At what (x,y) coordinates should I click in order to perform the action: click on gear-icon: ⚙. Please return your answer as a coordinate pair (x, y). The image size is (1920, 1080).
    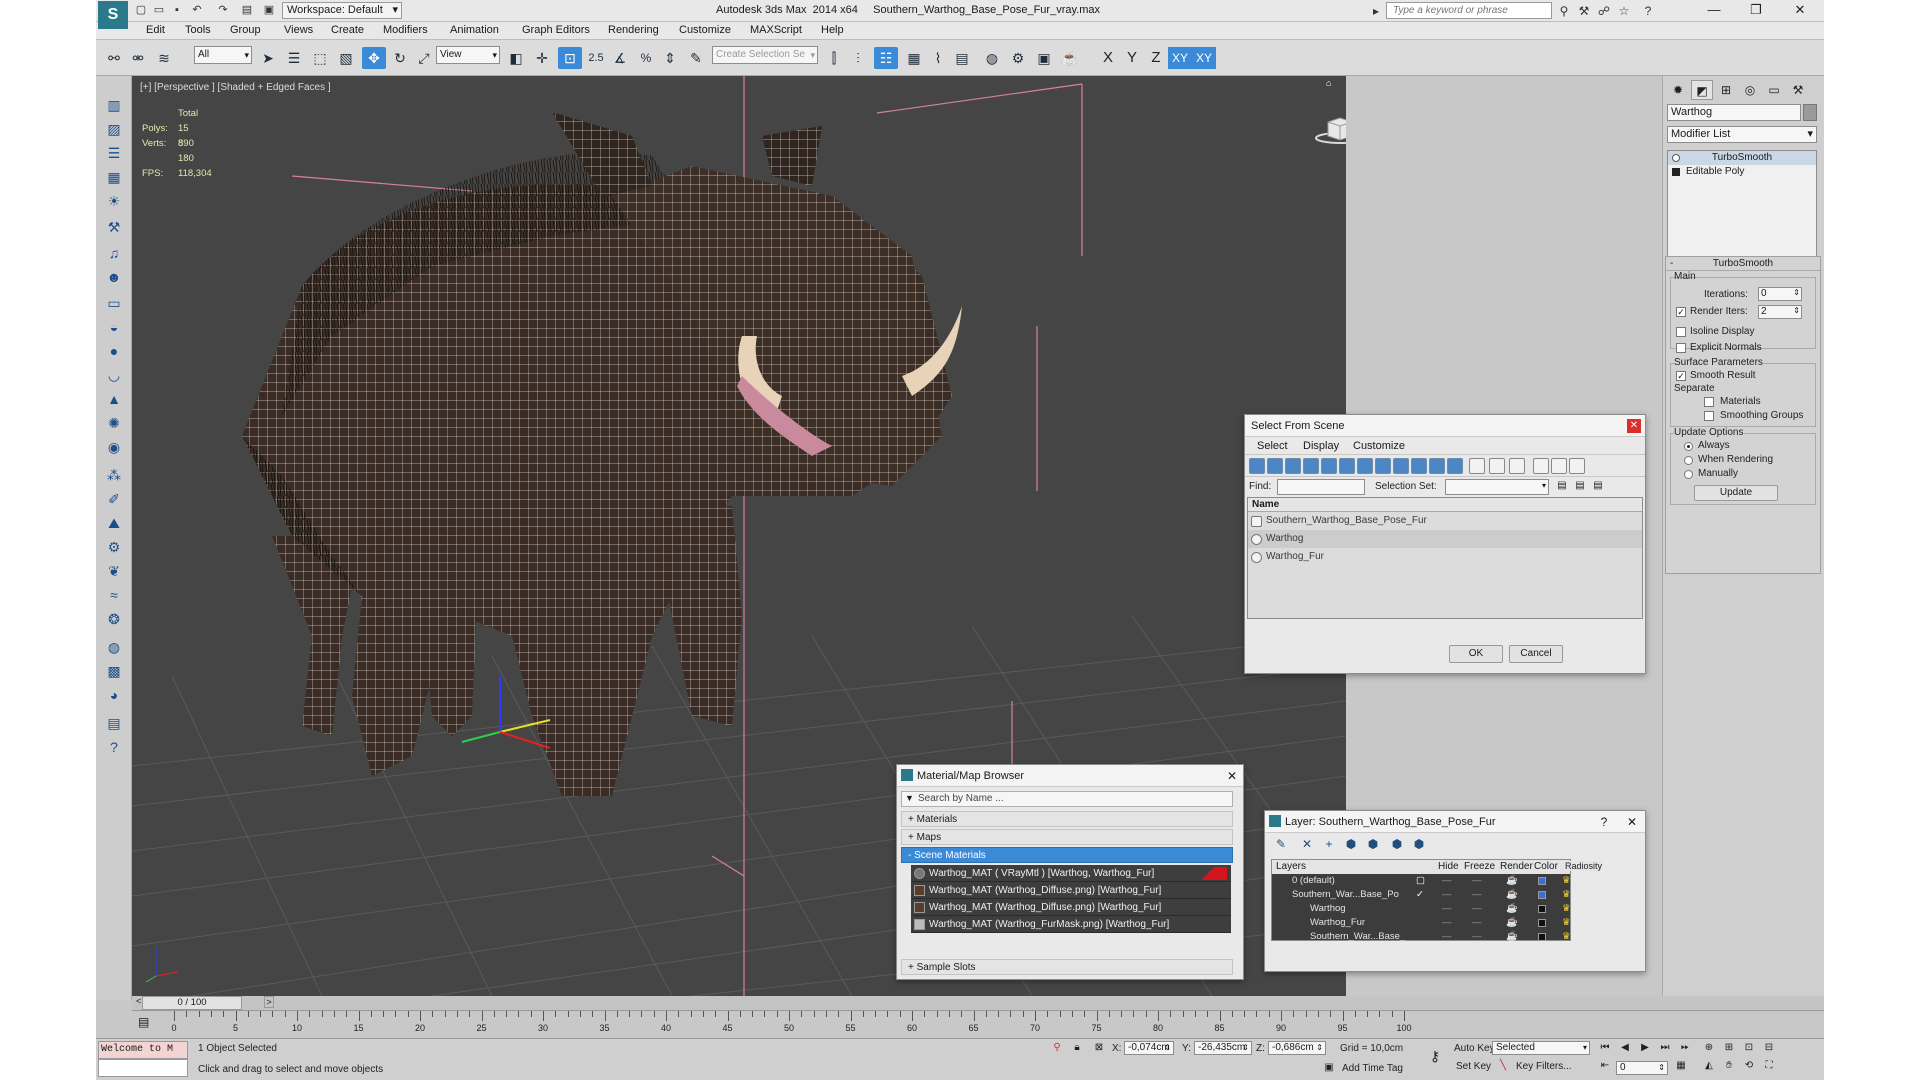
    Looking at the image, I should click on (114, 547).